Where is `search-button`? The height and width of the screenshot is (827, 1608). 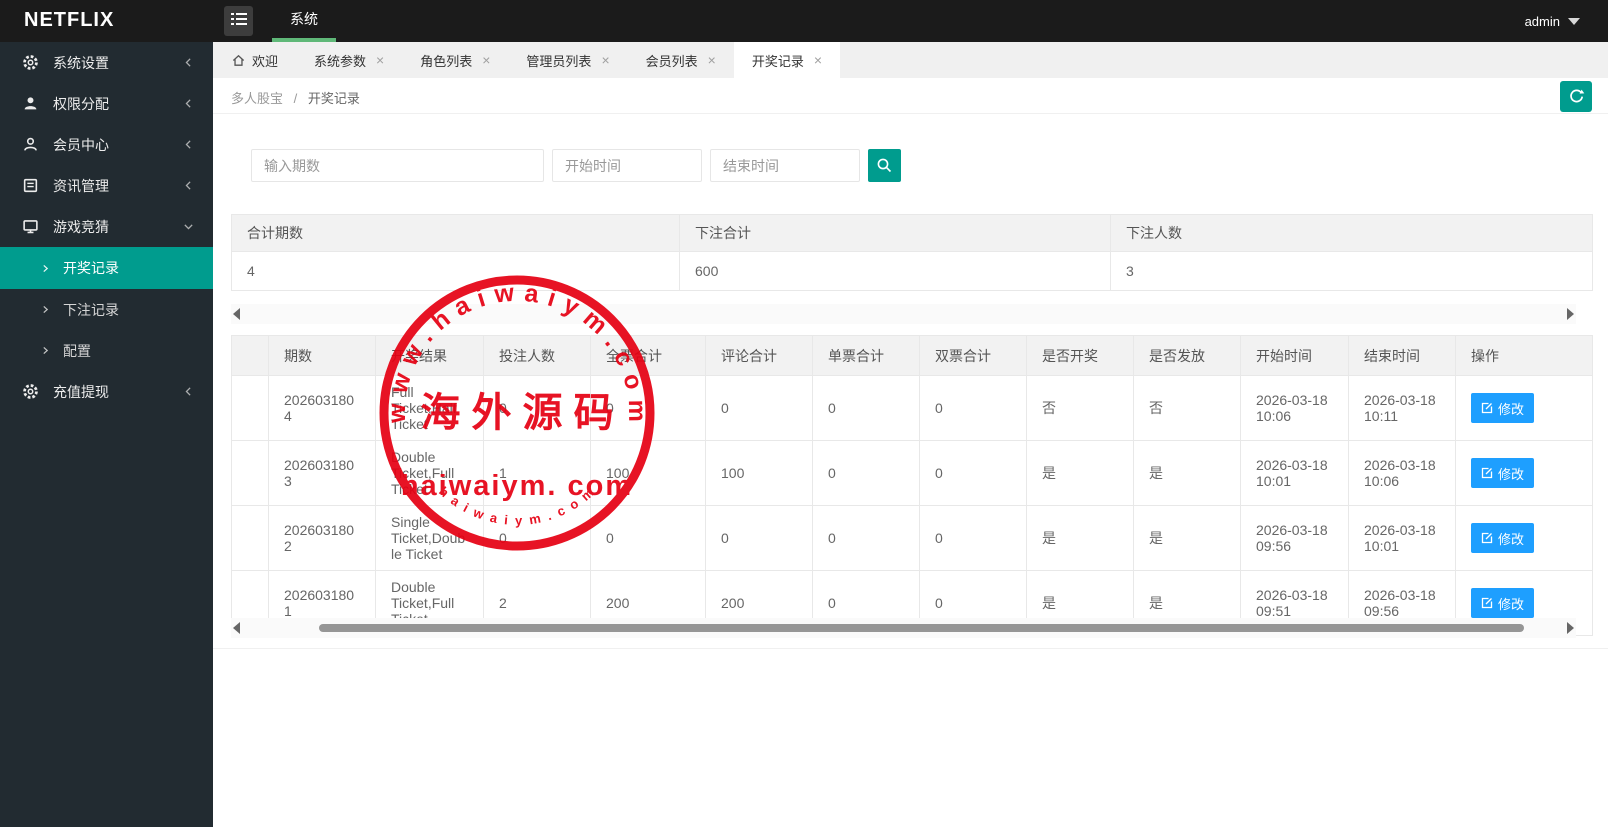 search-button is located at coordinates (884, 165).